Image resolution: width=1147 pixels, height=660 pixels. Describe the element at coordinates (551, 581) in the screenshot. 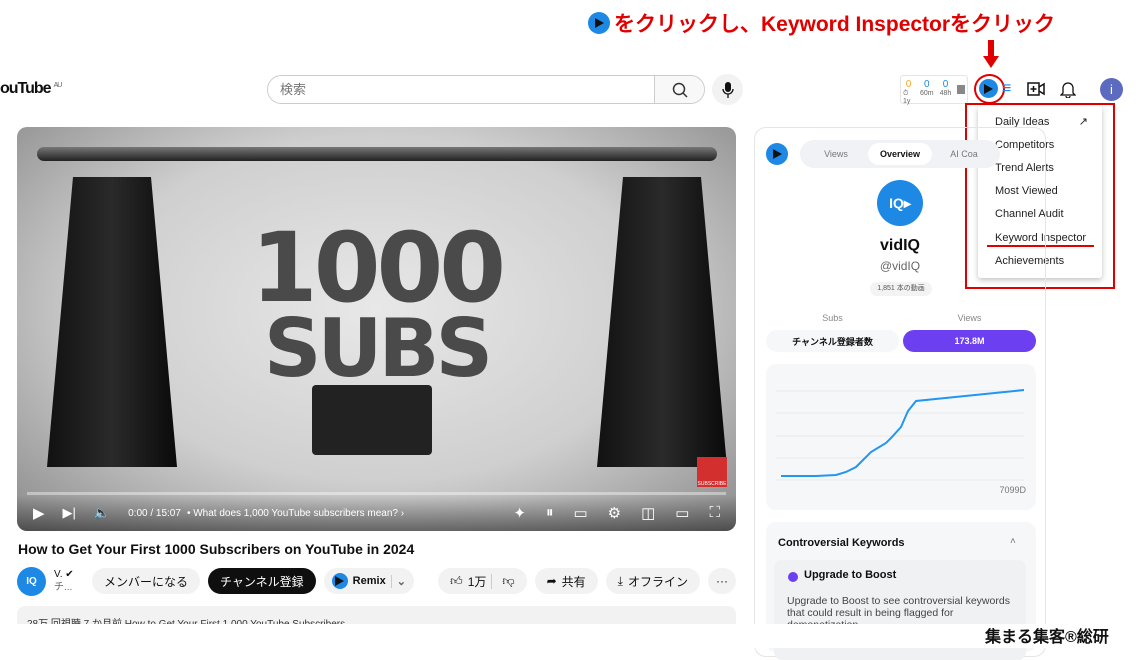

I see `share-icon: ➦` at that location.